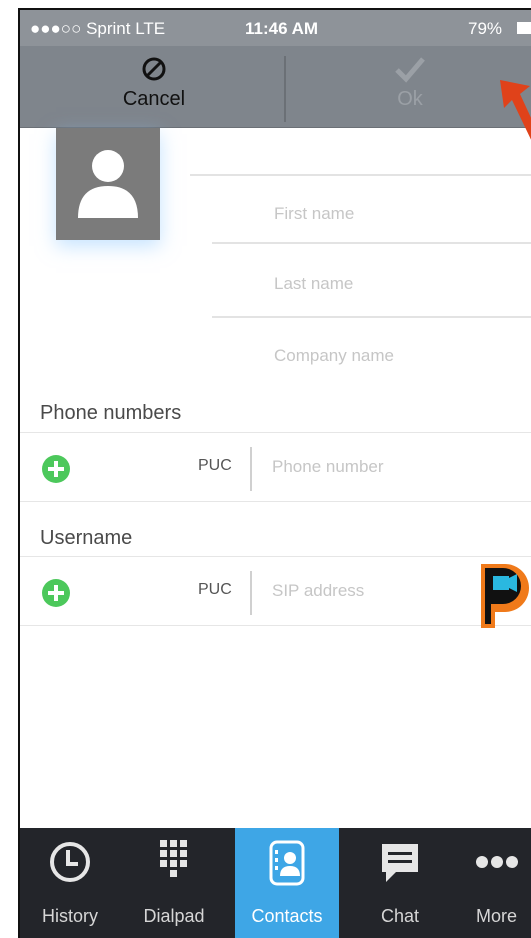 This screenshot has width=531, height=938. I want to click on sip-address-row: PUC SIP address, so click(275, 591).